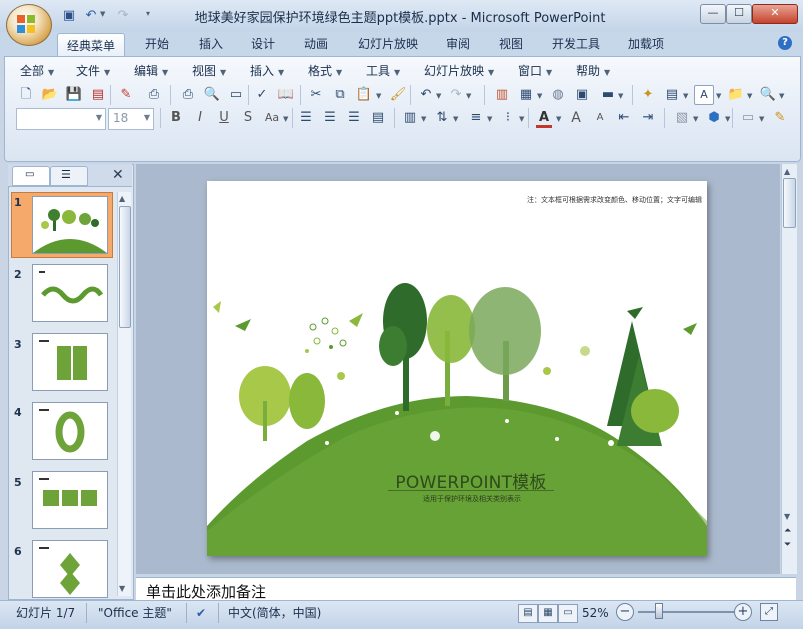 The height and width of the screenshot is (629, 803). What do you see at coordinates (316, 95) in the screenshot?
I see `cut-icon: ✂` at bounding box center [316, 95].